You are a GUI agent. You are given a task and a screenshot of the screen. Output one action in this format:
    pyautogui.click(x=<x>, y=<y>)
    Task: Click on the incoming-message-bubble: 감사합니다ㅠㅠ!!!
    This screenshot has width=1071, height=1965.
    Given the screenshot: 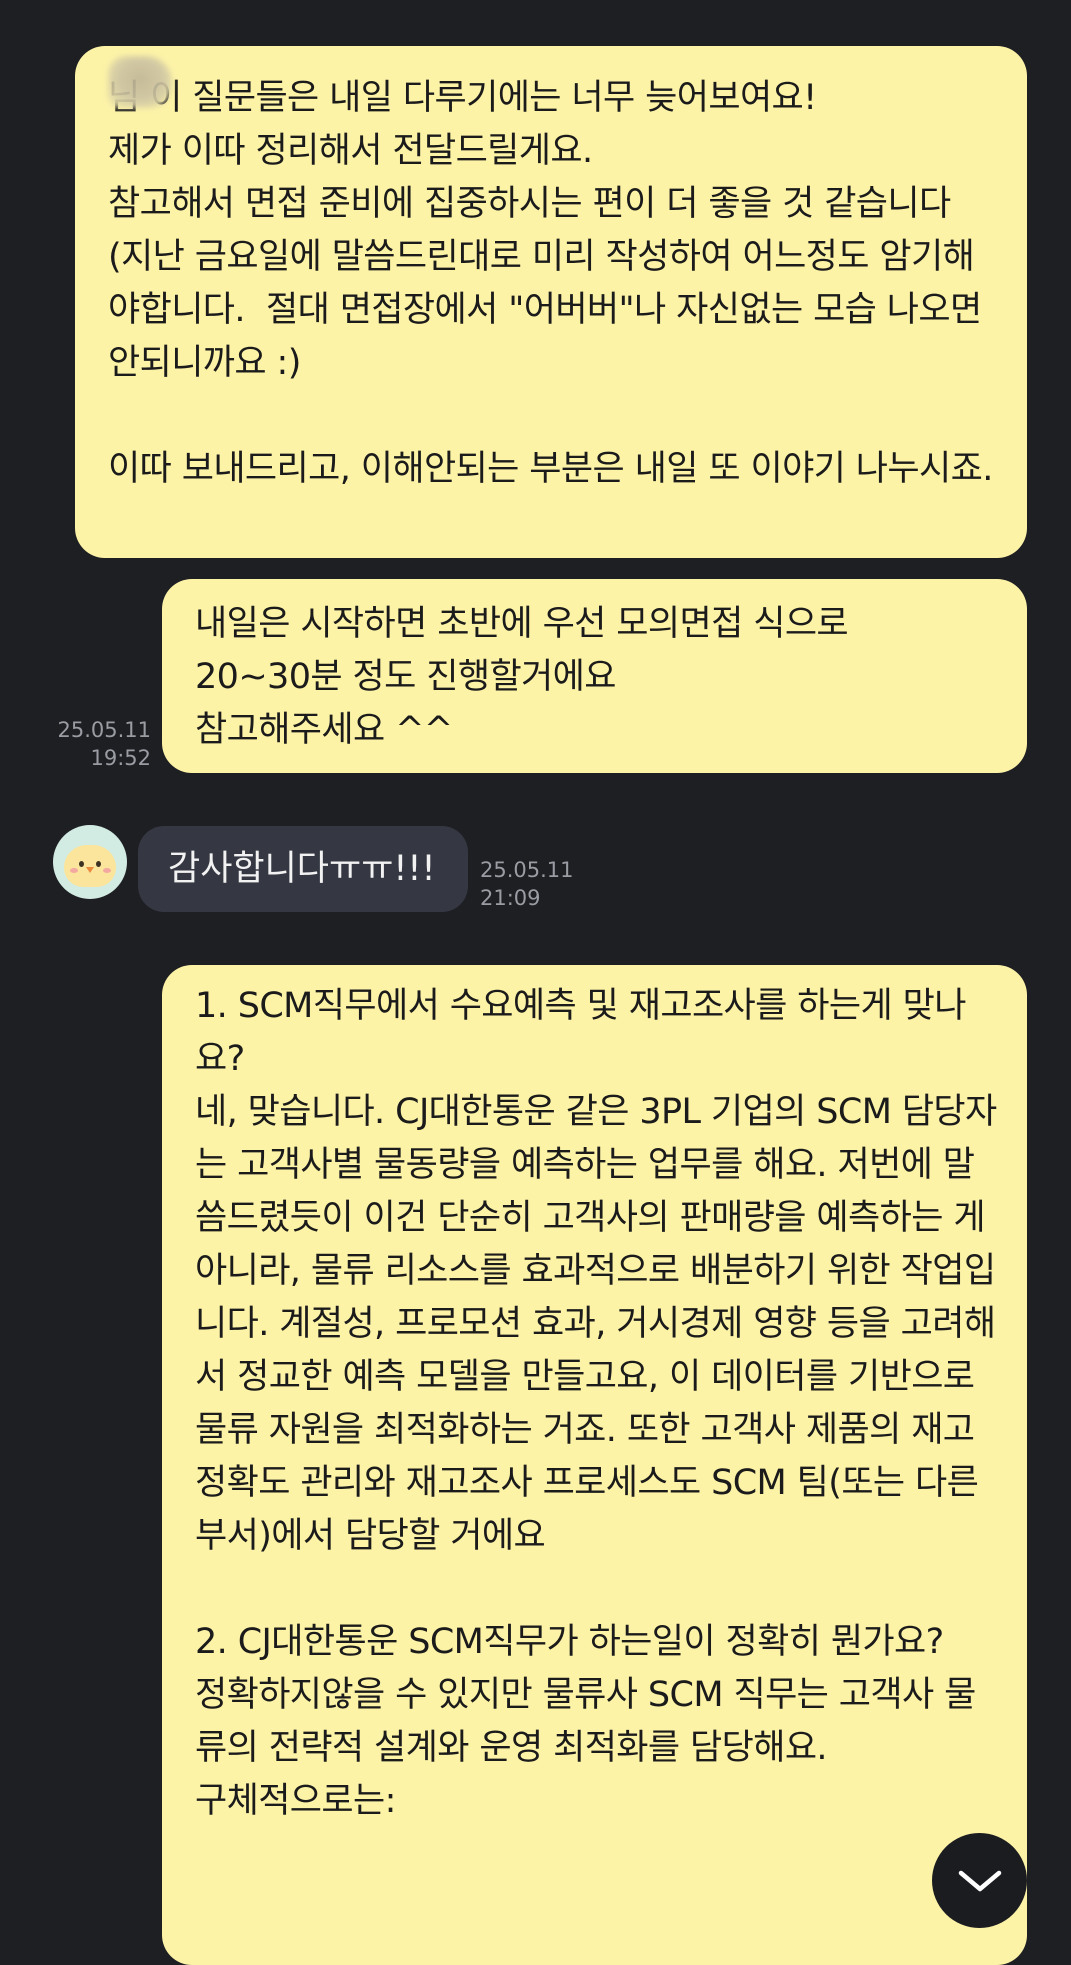 What is the action you would take?
    pyautogui.click(x=303, y=869)
    